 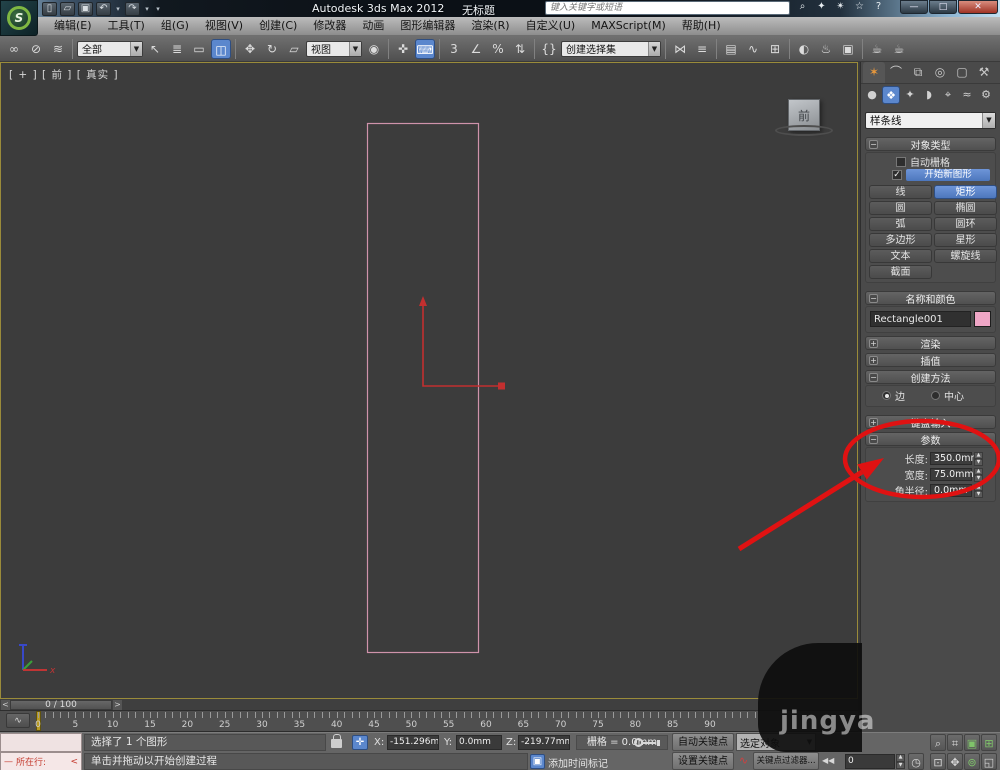 I want to click on arc-button: 弧, so click(x=900, y=224).